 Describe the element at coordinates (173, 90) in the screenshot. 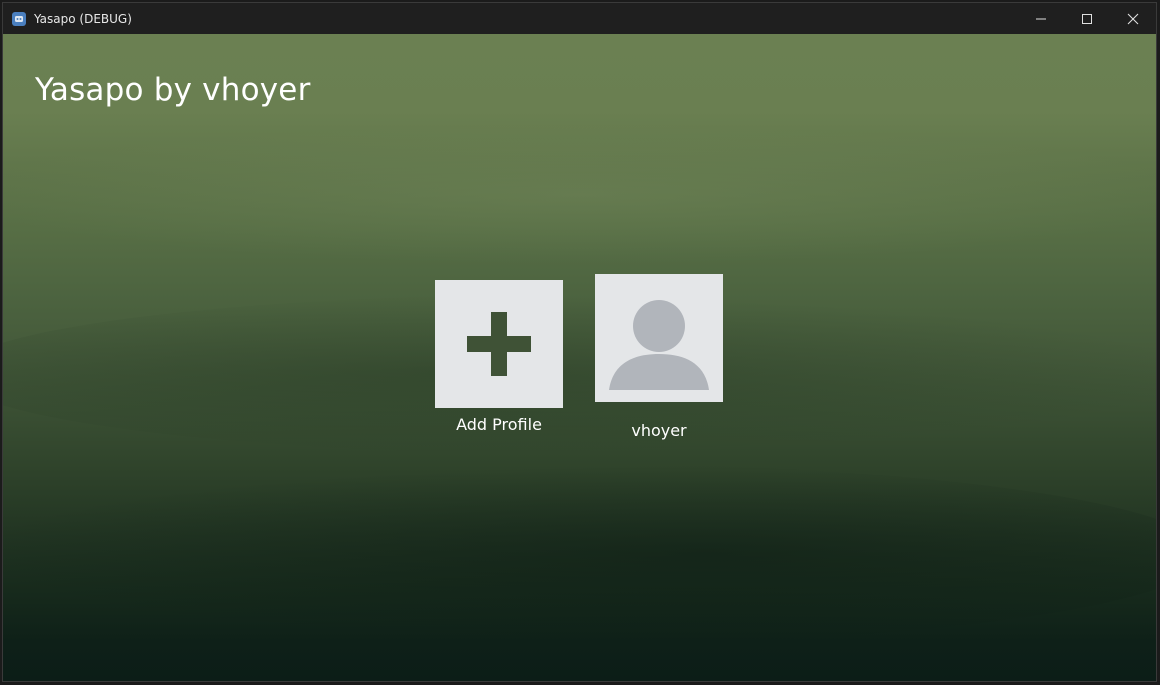

I see `app-heading: Yasapo by vhoyer` at that location.